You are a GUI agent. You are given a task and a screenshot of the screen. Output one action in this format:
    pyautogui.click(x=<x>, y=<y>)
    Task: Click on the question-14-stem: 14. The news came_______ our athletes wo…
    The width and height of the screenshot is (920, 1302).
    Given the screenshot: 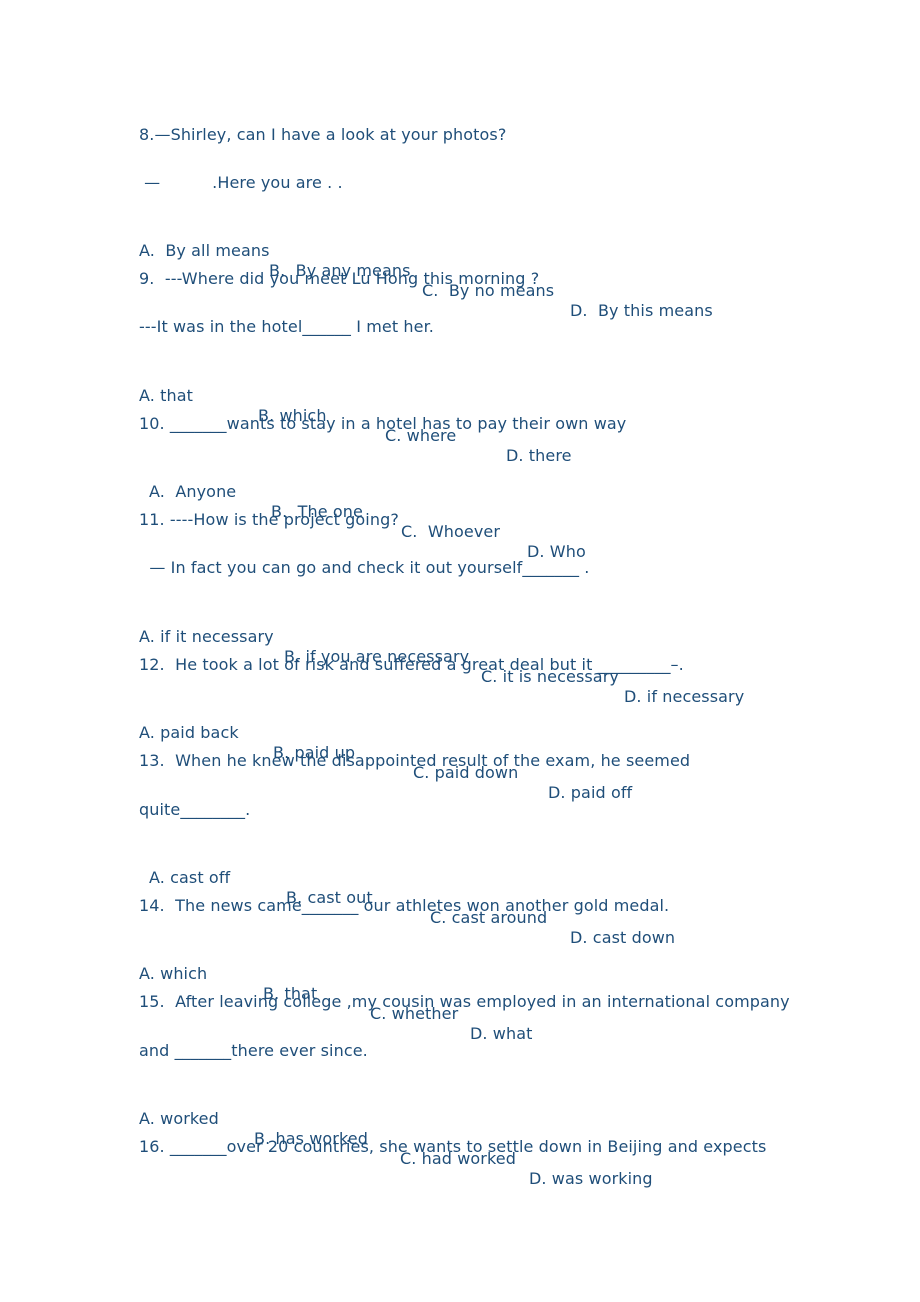 What is the action you would take?
    pyautogui.click(x=404, y=905)
    